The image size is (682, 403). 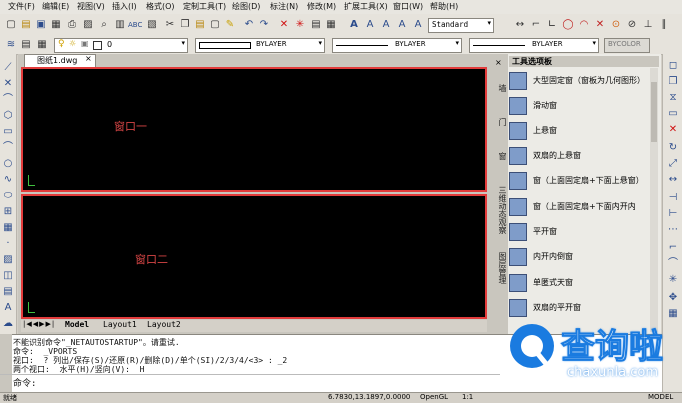 What do you see at coordinates (8, 148) in the screenshot?
I see `arc-draw-icon: ⌒` at bounding box center [8, 148].